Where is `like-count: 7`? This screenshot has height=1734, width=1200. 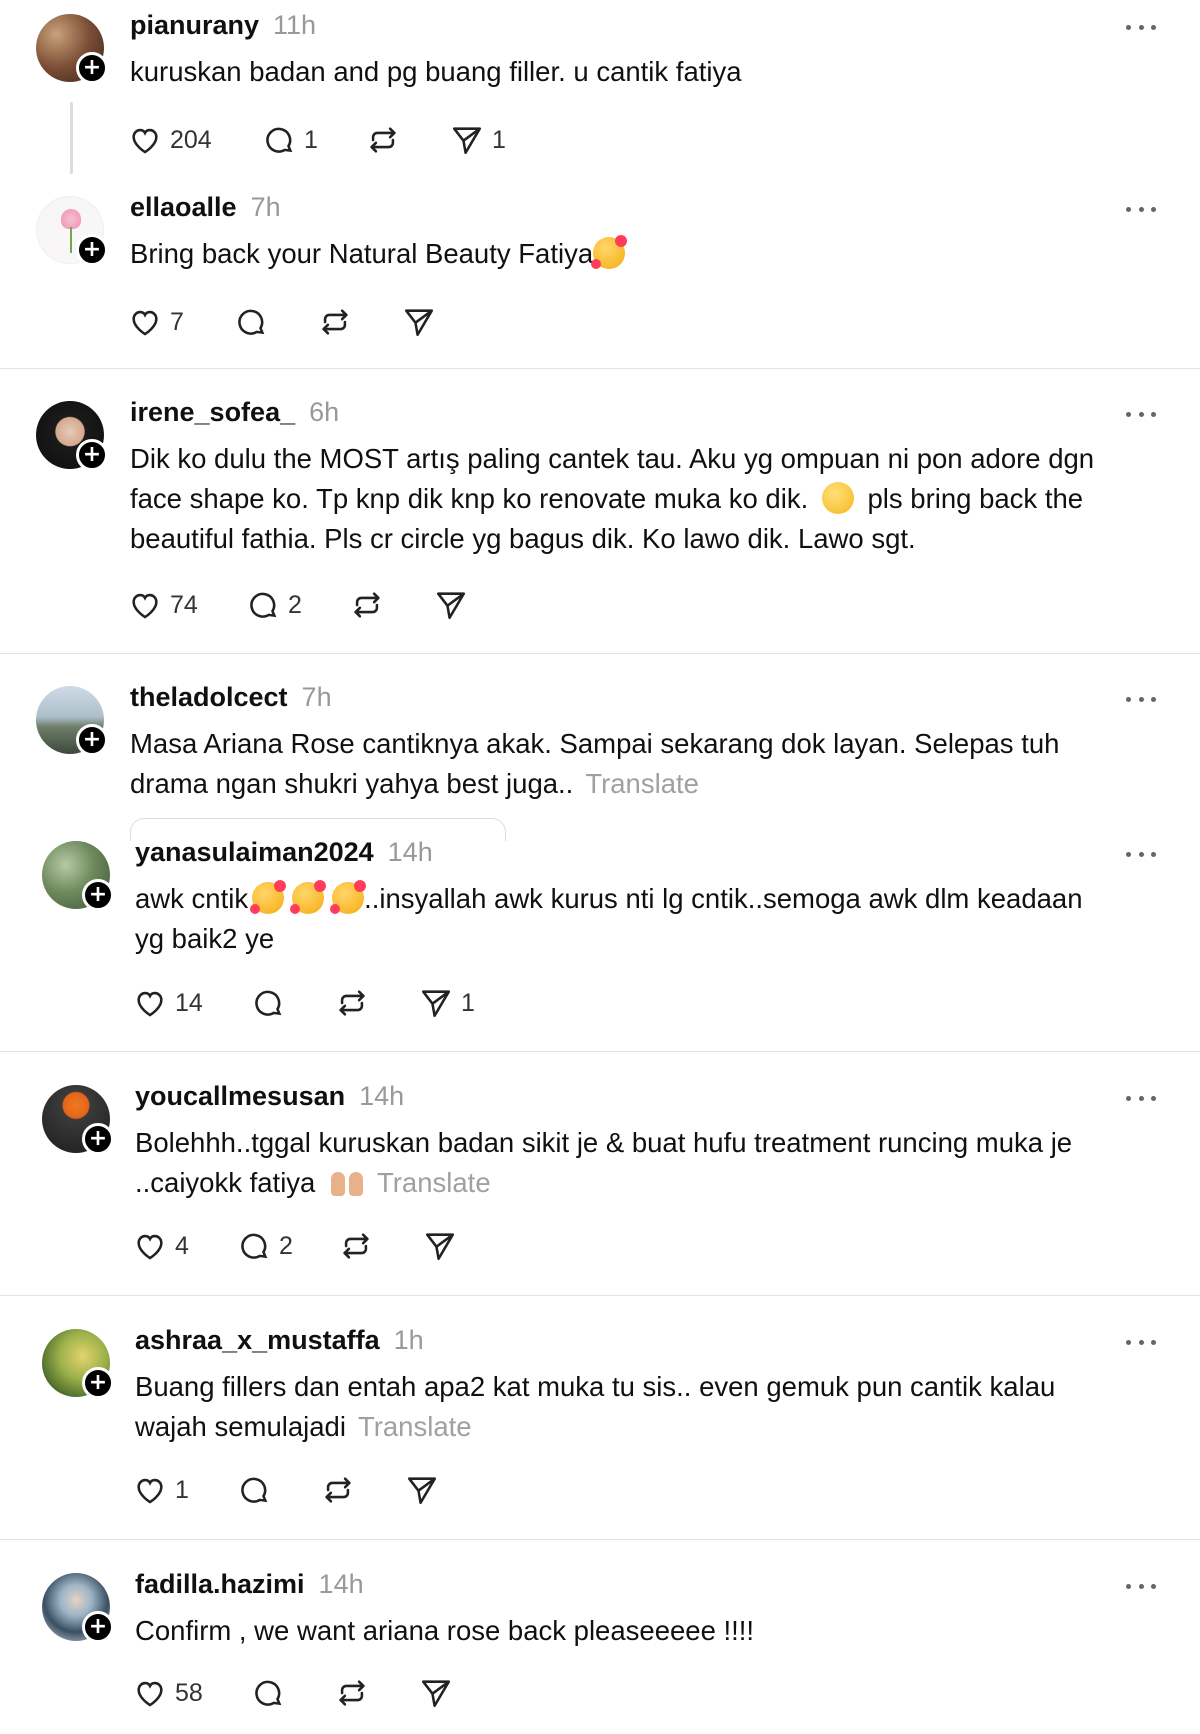 like-count: 7 is located at coordinates (177, 321).